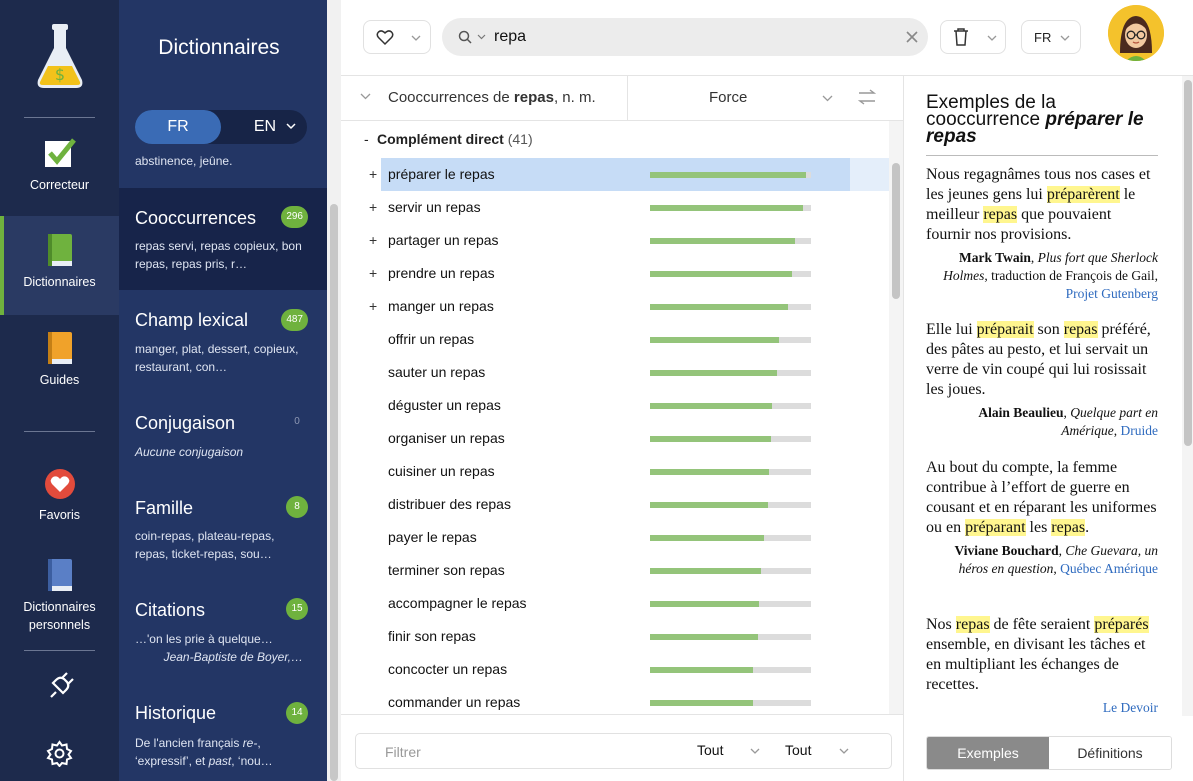 Image resolution: width=1193 pixels, height=781 pixels. Describe the element at coordinates (59, 250) in the screenshot. I see `green-book-icon` at that location.